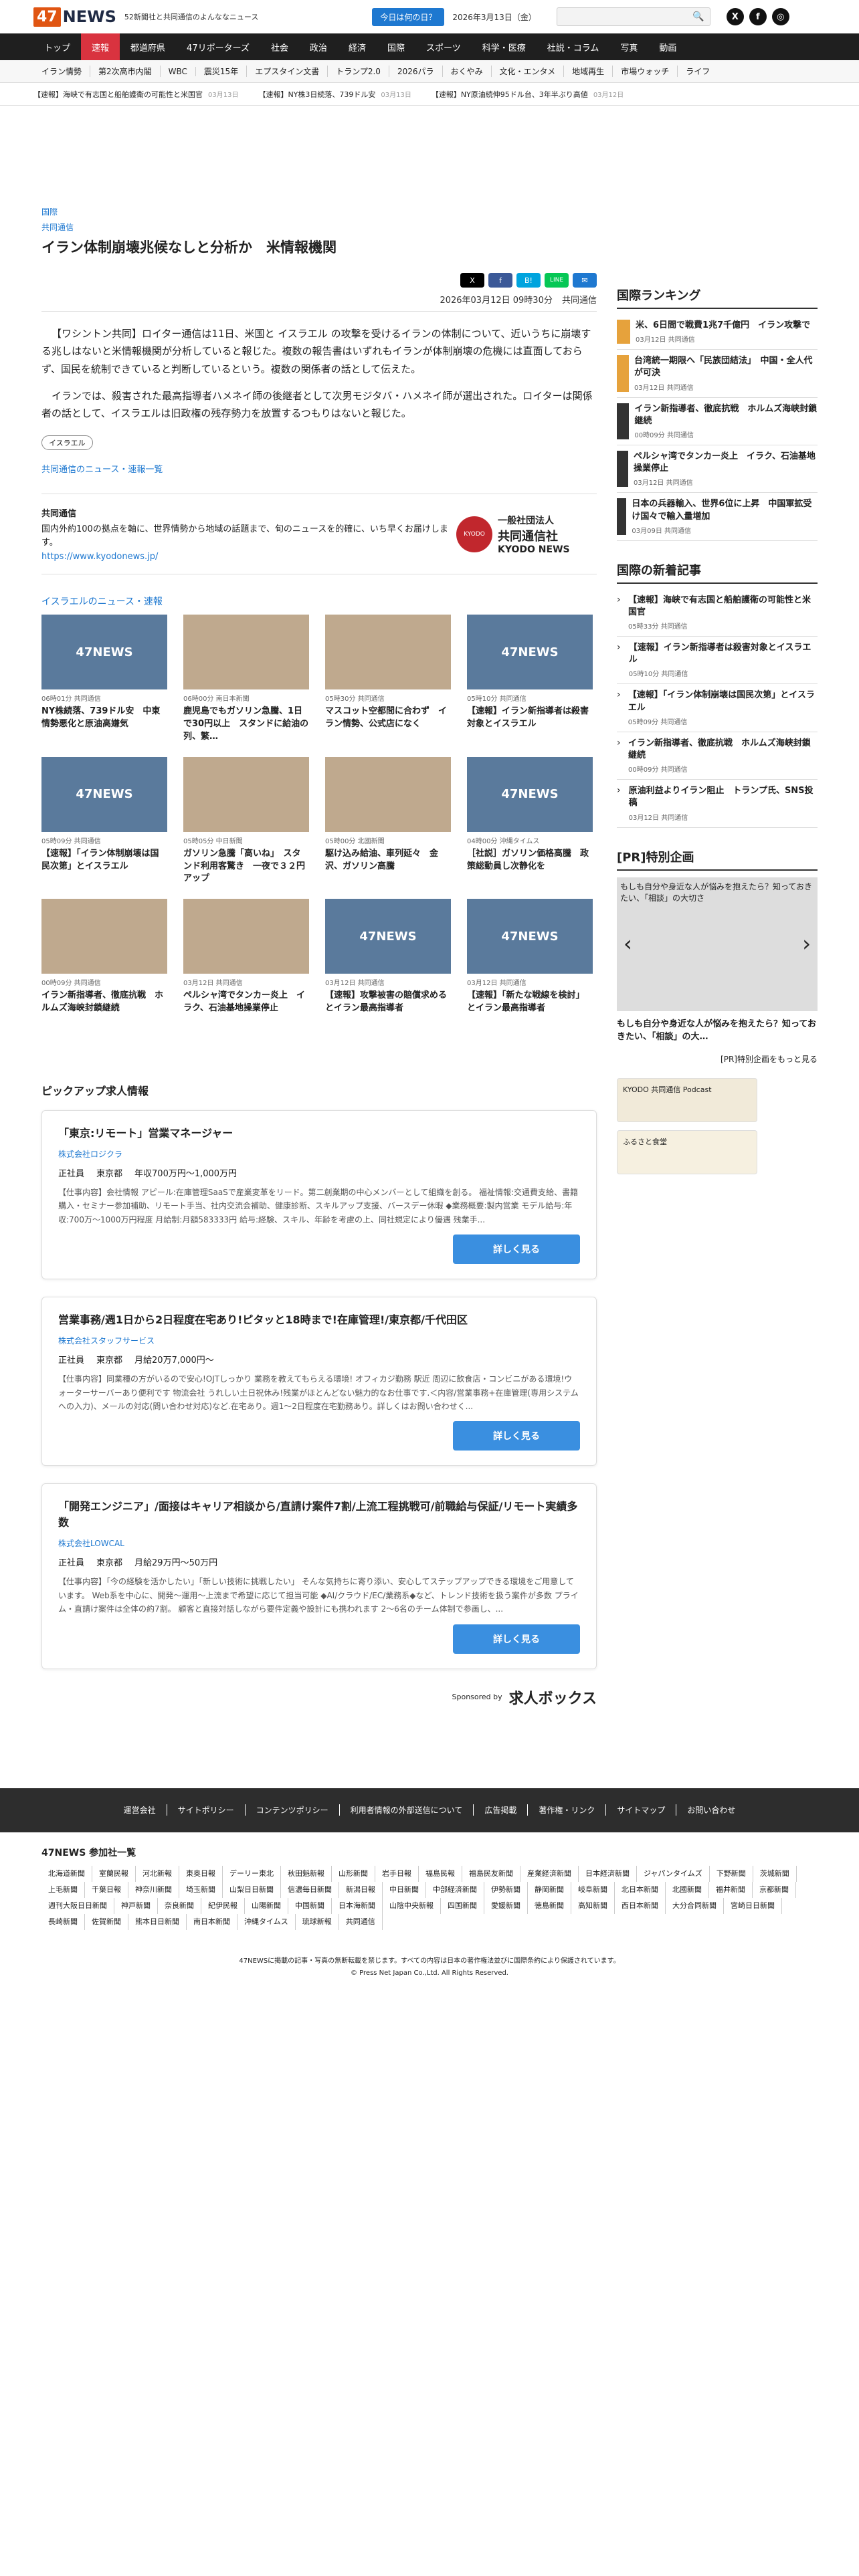 This screenshot has height=2576, width=859. I want to click on pr-more-link: [PR]特別企画をもっと見る, so click(718, 1059).